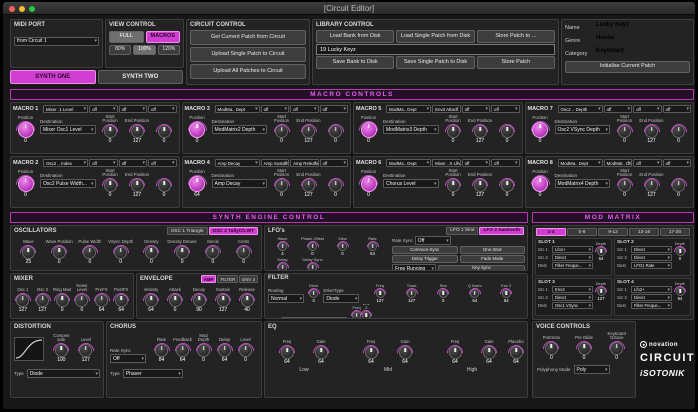 Image resolution: width=698 pixels, height=412 pixels. Describe the element at coordinates (208, 279) in the screenshot. I see `envelope-tab: AMP` at that location.